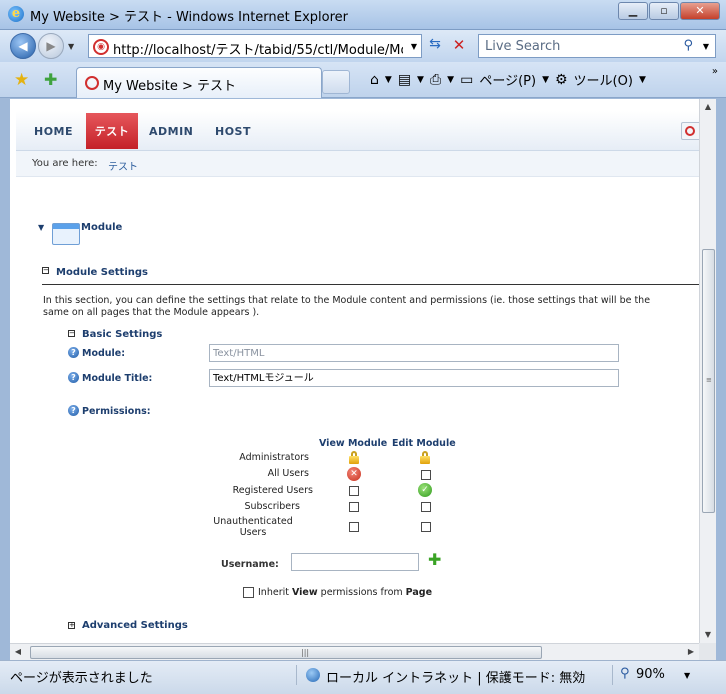 Image resolution: width=726 pixels, height=694 pixels. What do you see at coordinates (708, 107) in the screenshot?
I see `scroll-up-icon: ▲` at bounding box center [708, 107].